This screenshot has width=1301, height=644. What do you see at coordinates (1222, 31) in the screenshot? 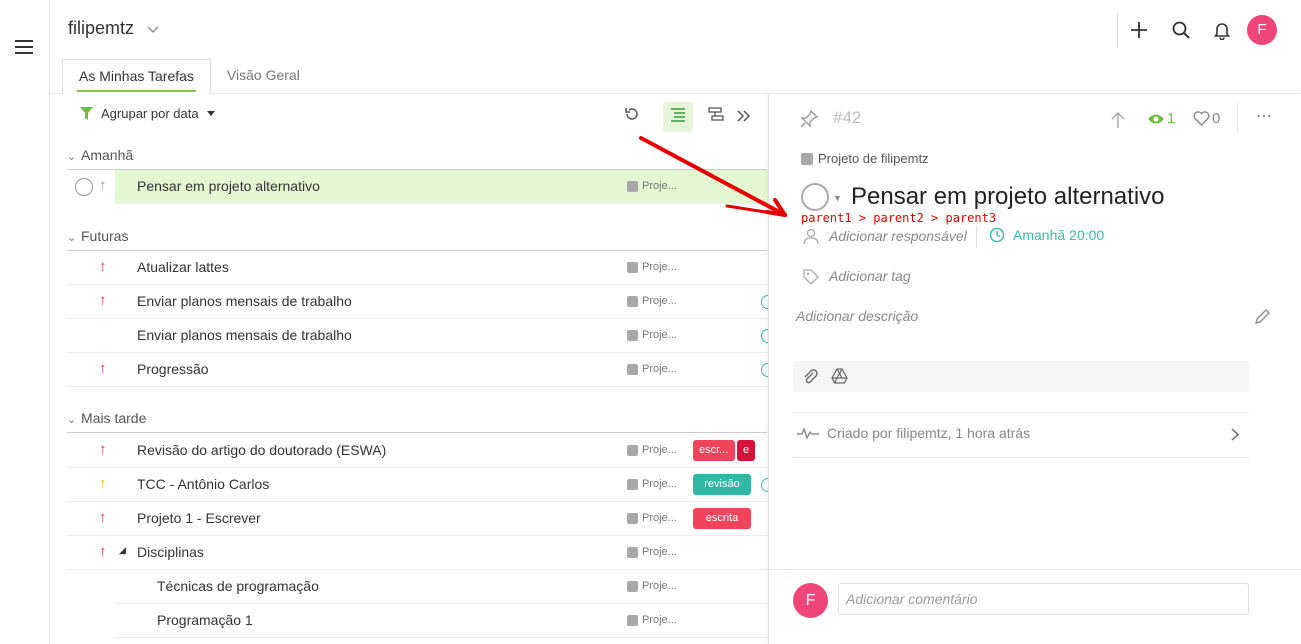
I see `bell-icon` at bounding box center [1222, 31].